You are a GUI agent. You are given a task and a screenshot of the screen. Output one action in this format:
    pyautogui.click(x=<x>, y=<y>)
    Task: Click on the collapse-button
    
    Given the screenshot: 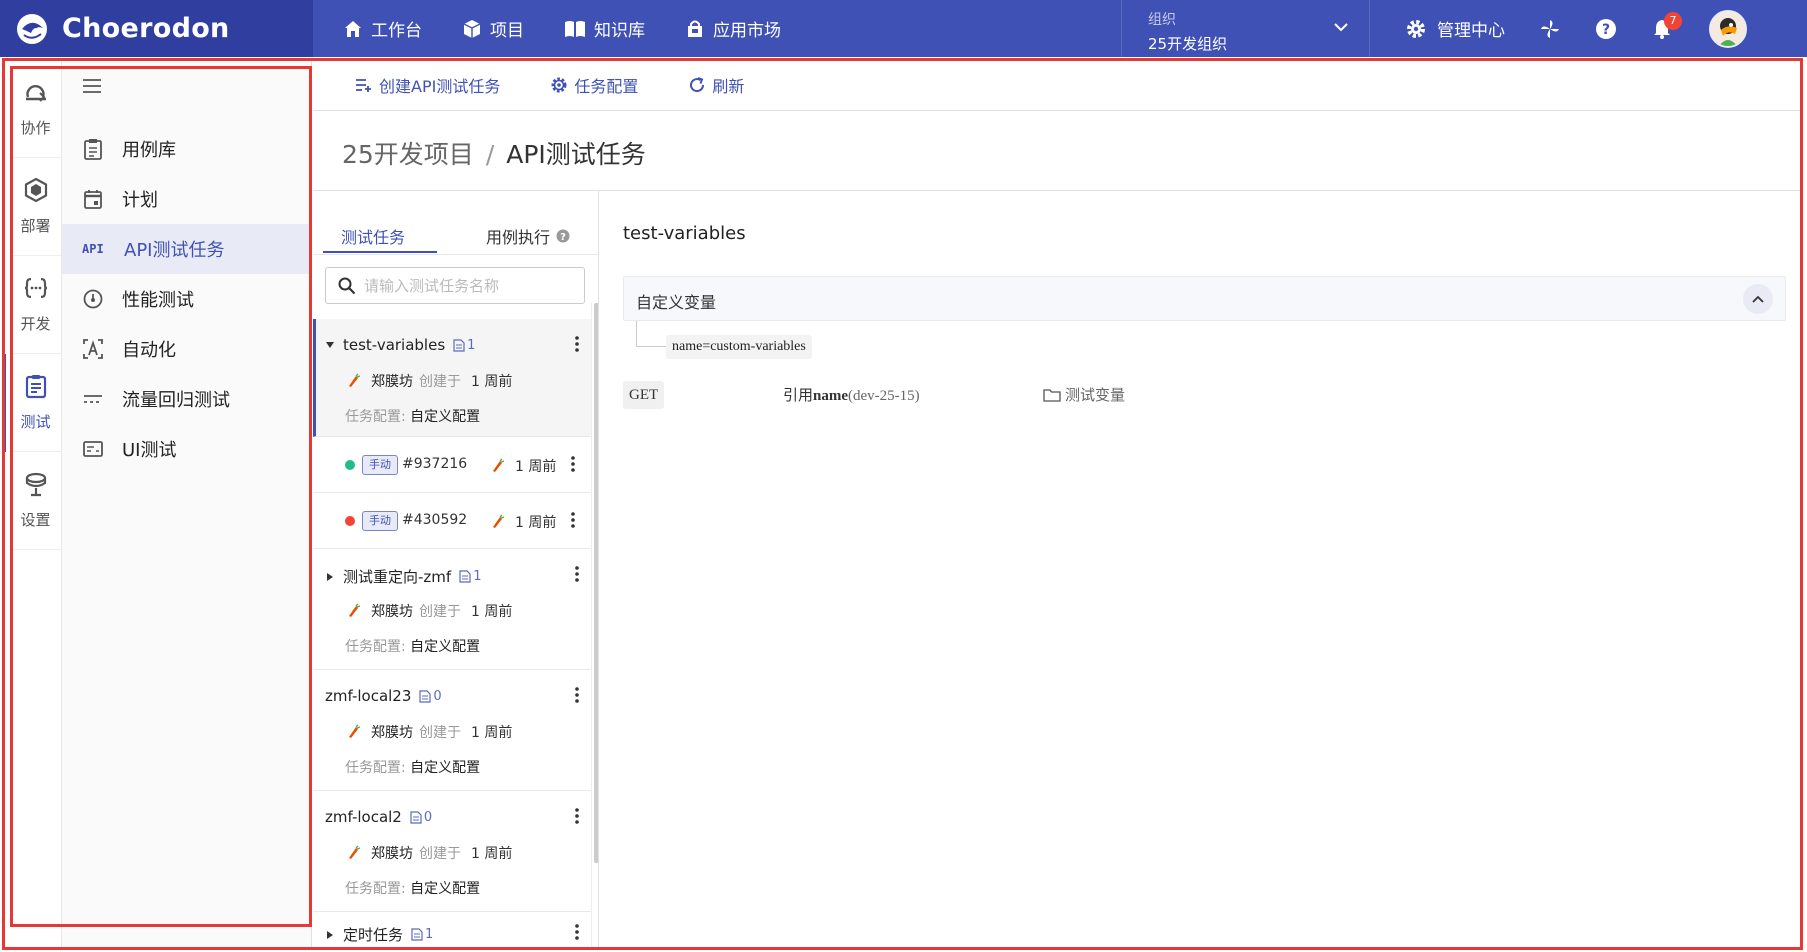 What is the action you would take?
    pyautogui.click(x=1758, y=299)
    